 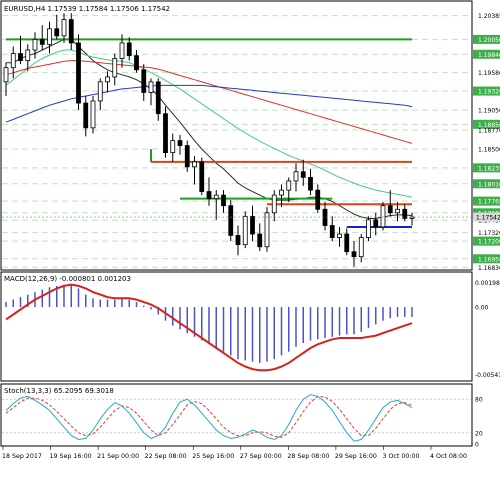 I want to click on time-tick-label: 22 Sep 08:00, so click(x=166, y=456).